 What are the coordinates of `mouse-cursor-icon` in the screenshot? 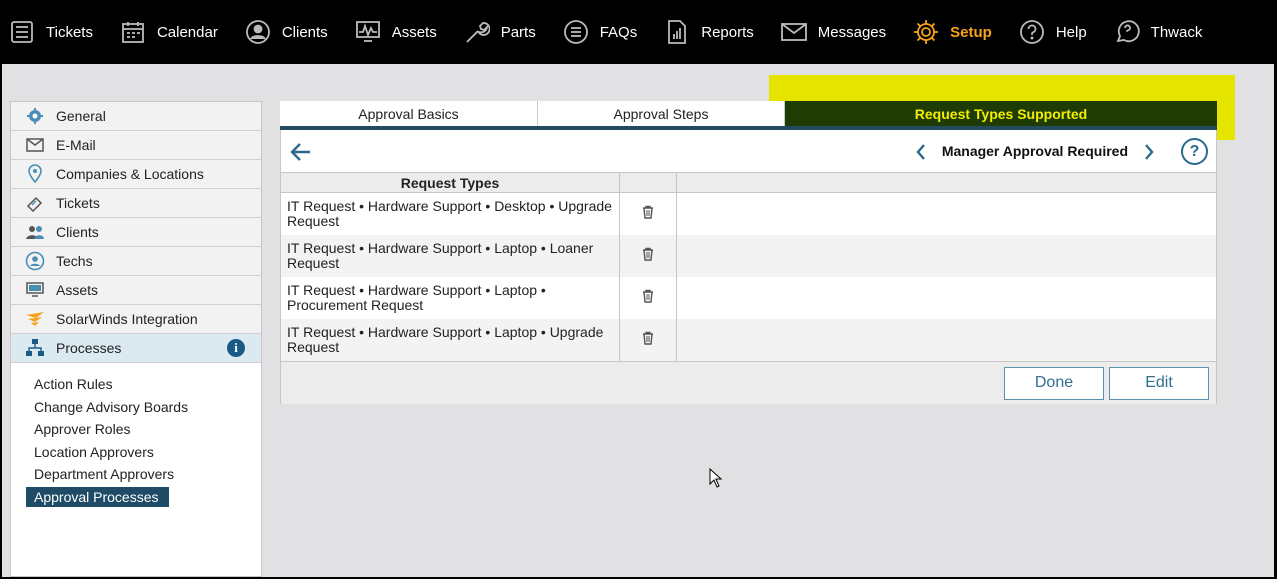 It's located at (716, 477).